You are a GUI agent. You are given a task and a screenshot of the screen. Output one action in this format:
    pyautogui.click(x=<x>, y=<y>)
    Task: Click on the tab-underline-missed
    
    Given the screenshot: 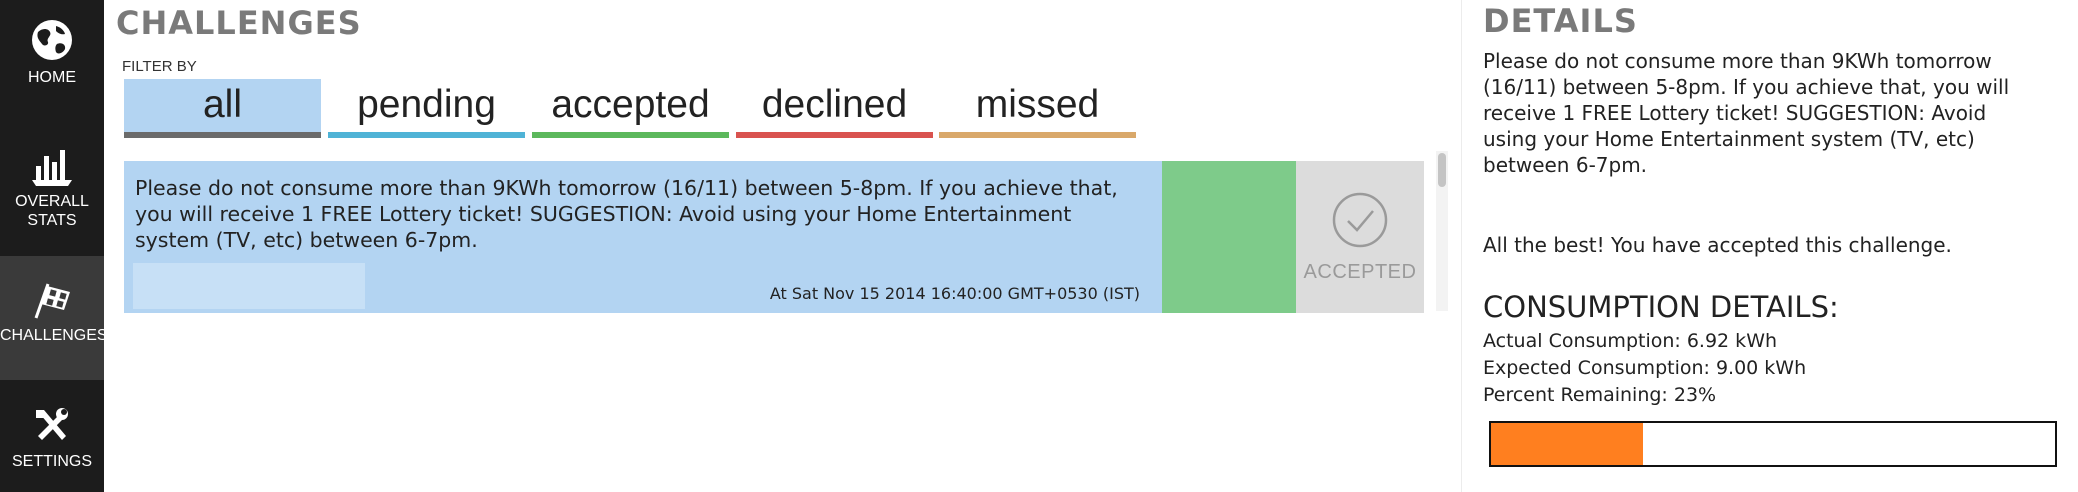 What is the action you would take?
    pyautogui.click(x=1037, y=135)
    